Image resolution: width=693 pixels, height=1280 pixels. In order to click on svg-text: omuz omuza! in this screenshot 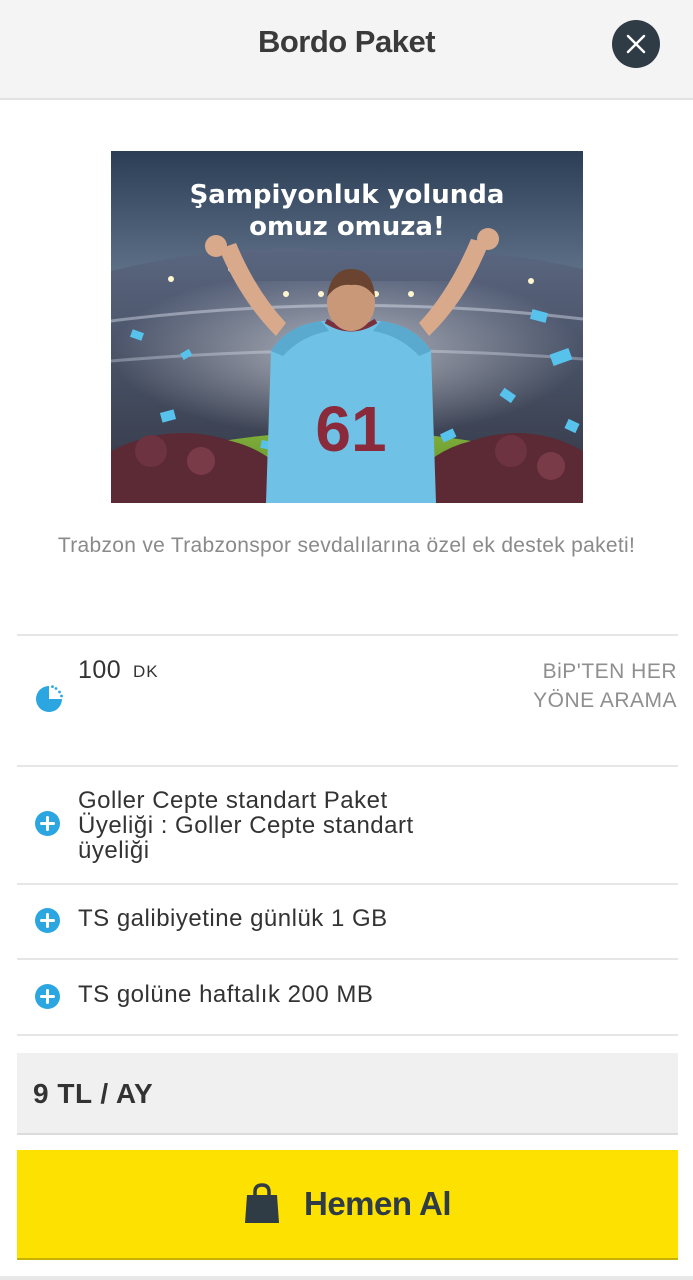, I will do `click(347, 227)`.